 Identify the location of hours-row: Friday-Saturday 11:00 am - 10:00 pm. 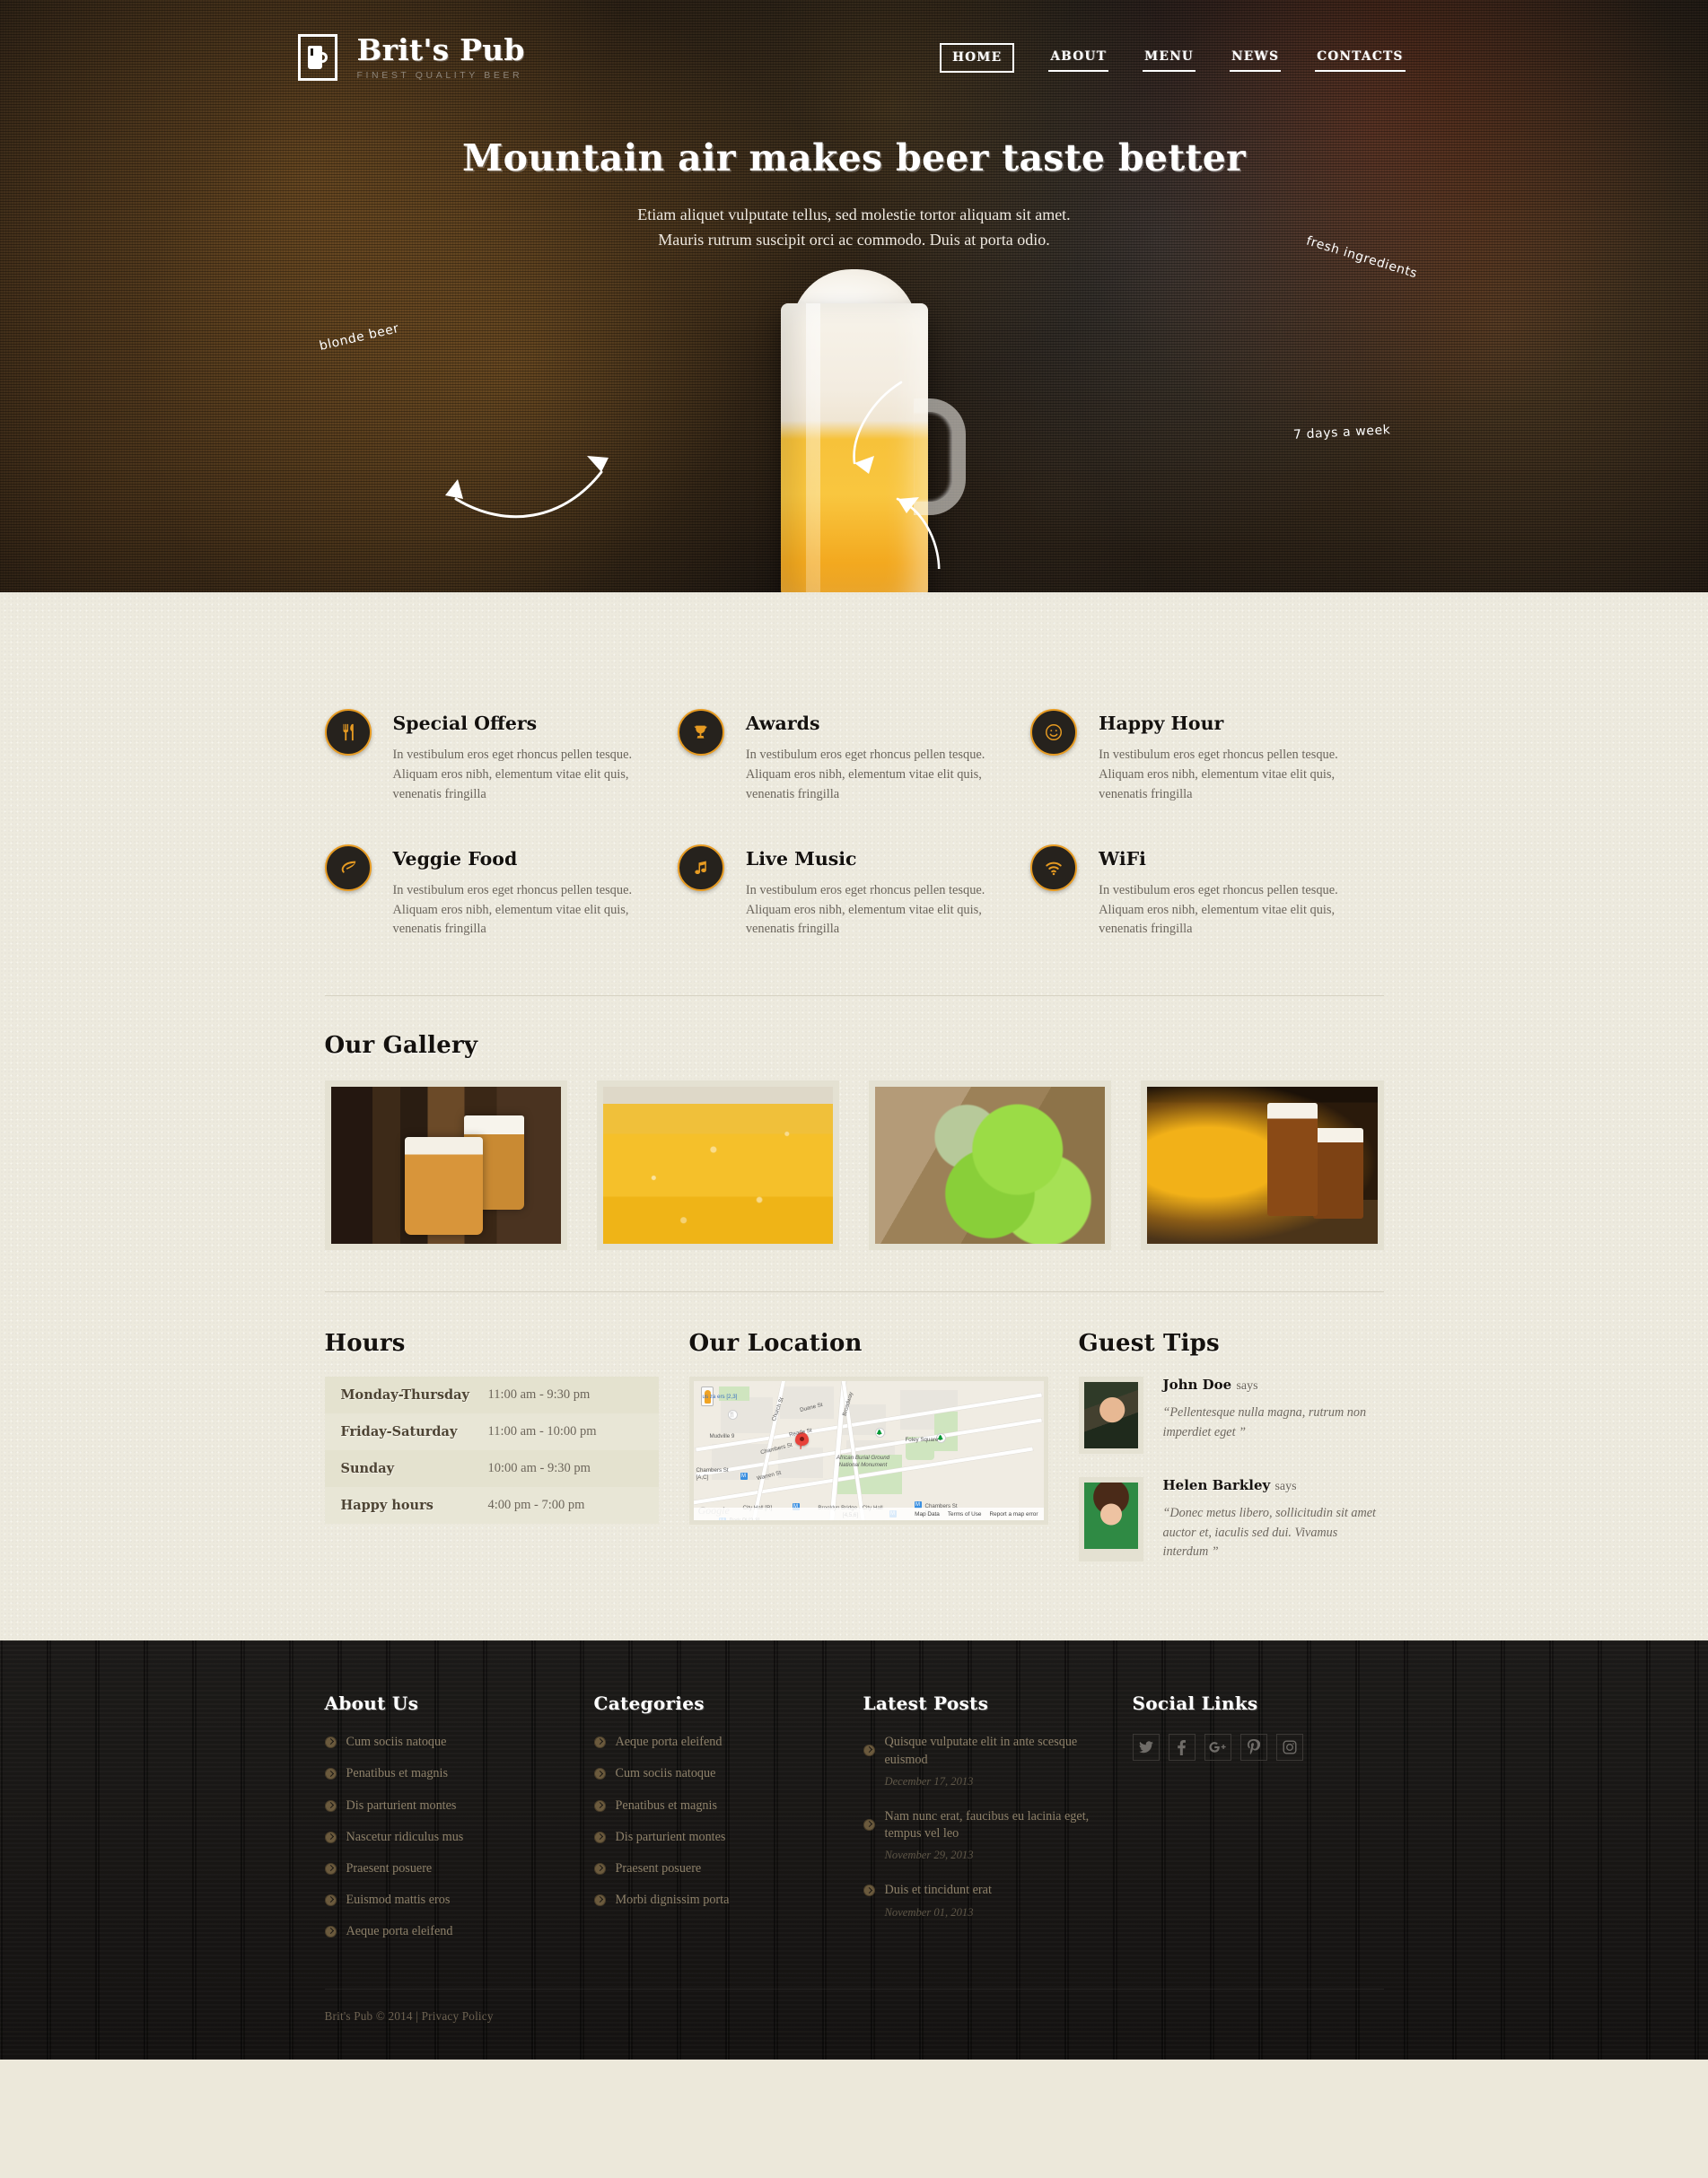
(491, 1432).